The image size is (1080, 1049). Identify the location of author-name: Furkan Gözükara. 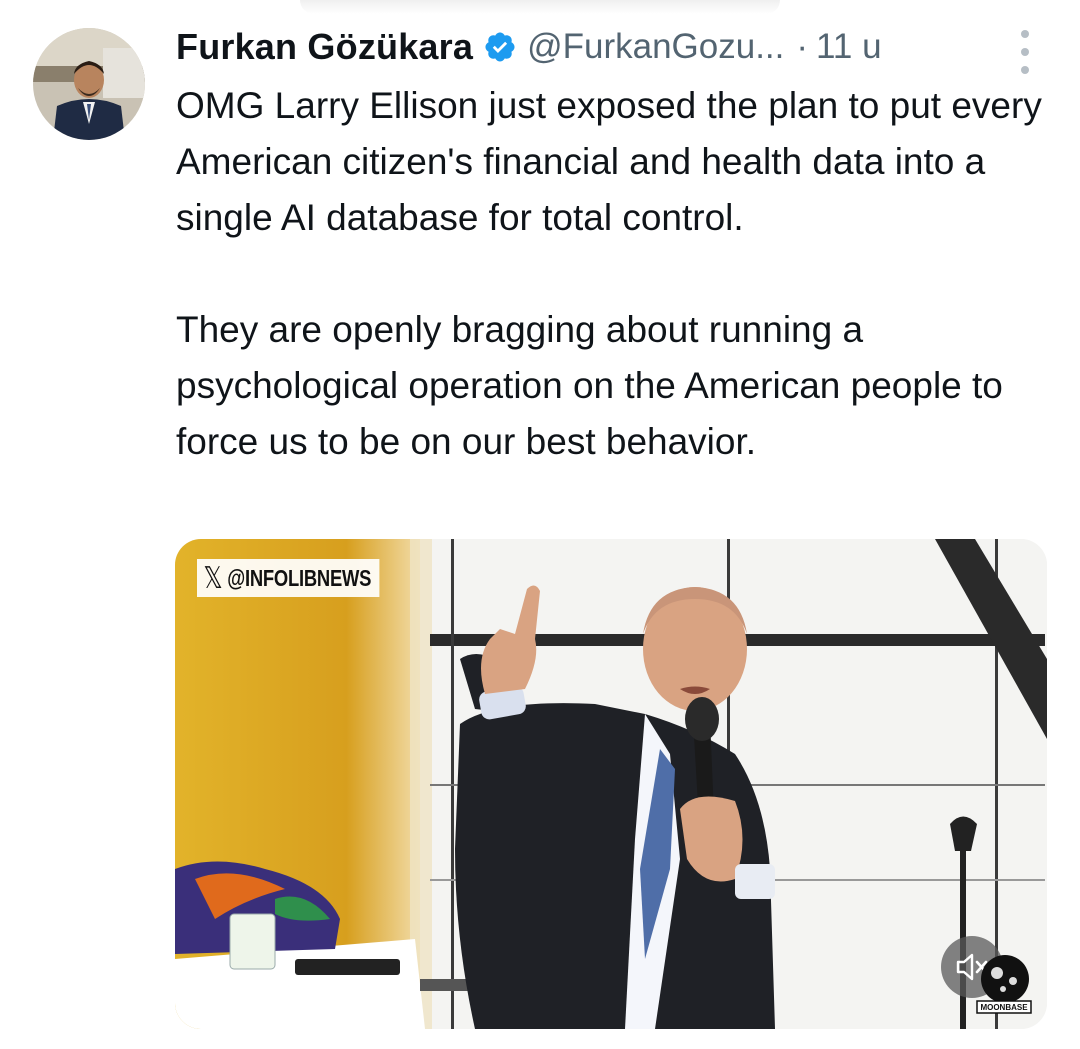
(324, 47).